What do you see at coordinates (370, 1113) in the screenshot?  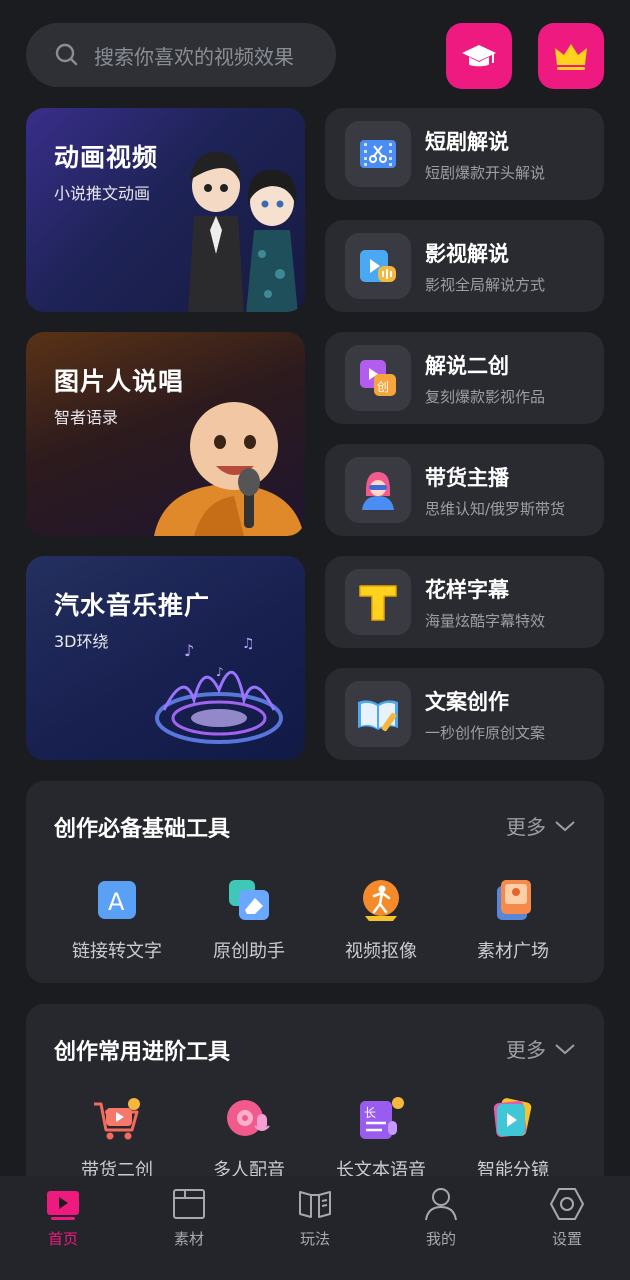 I see `svg-text: 长` at bounding box center [370, 1113].